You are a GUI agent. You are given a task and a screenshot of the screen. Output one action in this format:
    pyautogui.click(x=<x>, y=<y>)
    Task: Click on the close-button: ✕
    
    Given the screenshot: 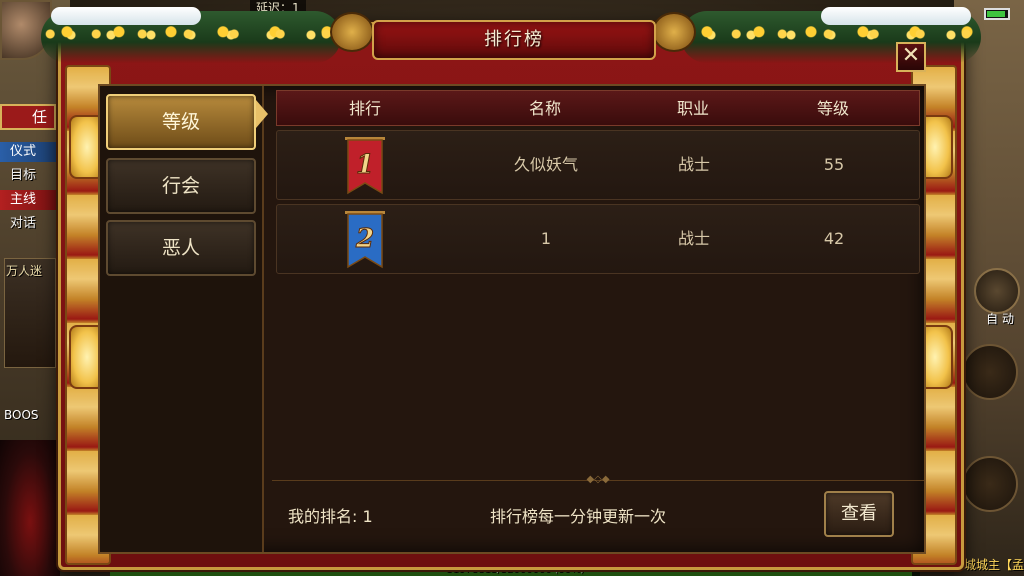 What is the action you would take?
    pyautogui.click(x=911, y=57)
    